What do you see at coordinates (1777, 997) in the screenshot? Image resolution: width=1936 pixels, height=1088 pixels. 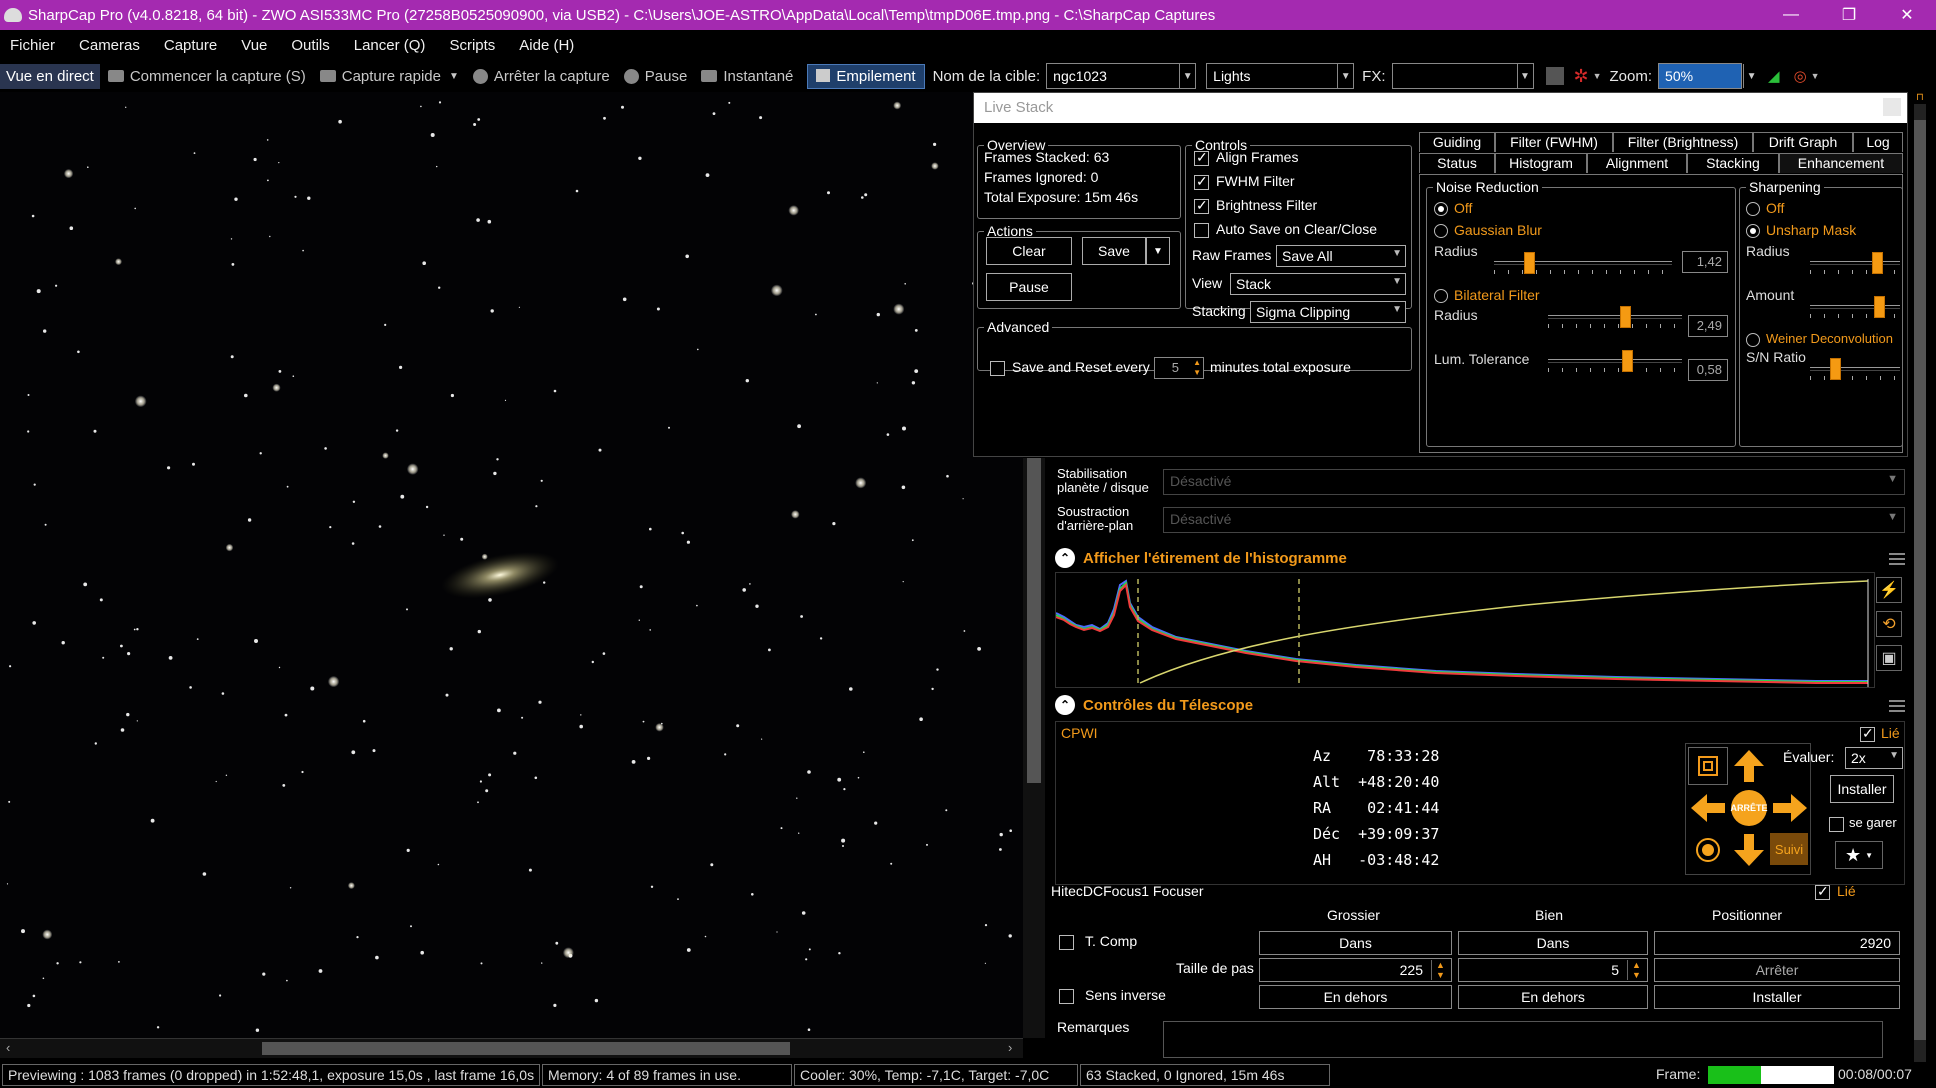 I see `focuser-setup-button: Installer` at bounding box center [1777, 997].